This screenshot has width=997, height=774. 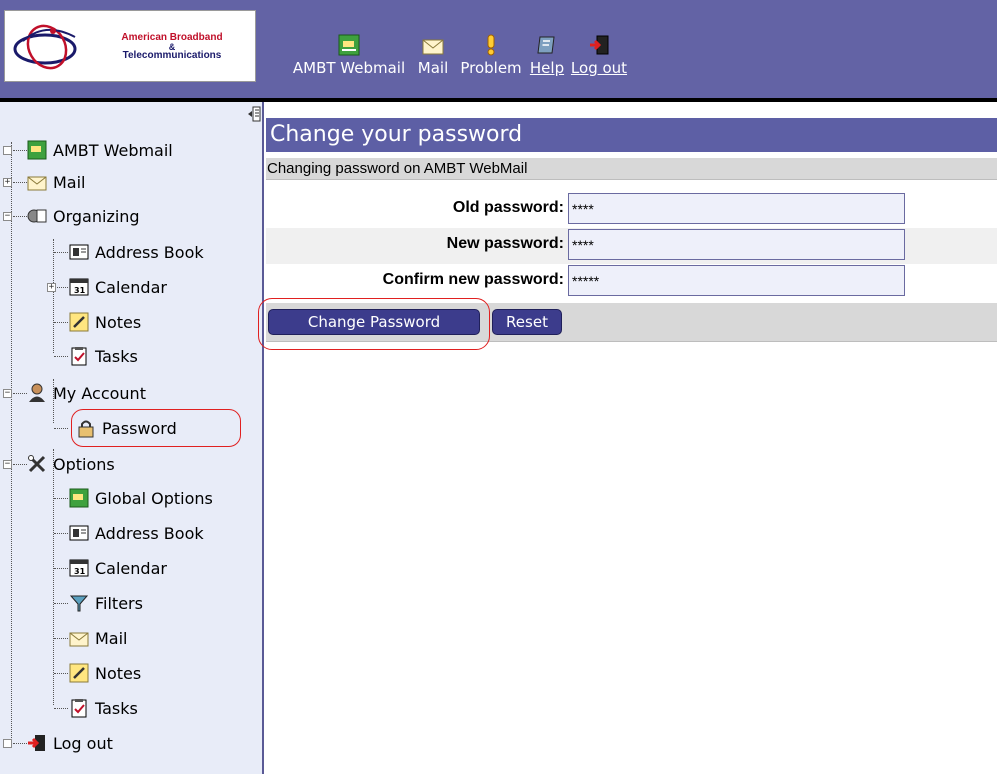 What do you see at coordinates (349, 55) in the screenshot?
I see `topnav-webmail: AMBT Webmail` at bounding box center [349, 55].